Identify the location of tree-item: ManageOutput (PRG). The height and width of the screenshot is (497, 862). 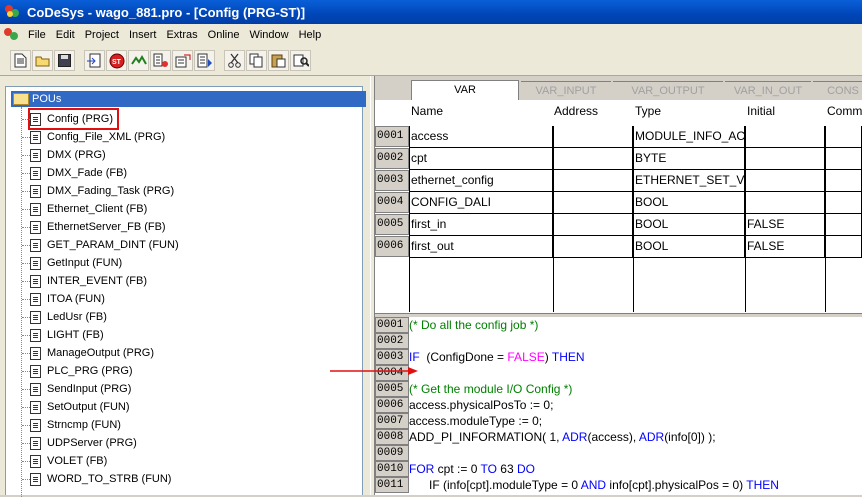
(88, 353).